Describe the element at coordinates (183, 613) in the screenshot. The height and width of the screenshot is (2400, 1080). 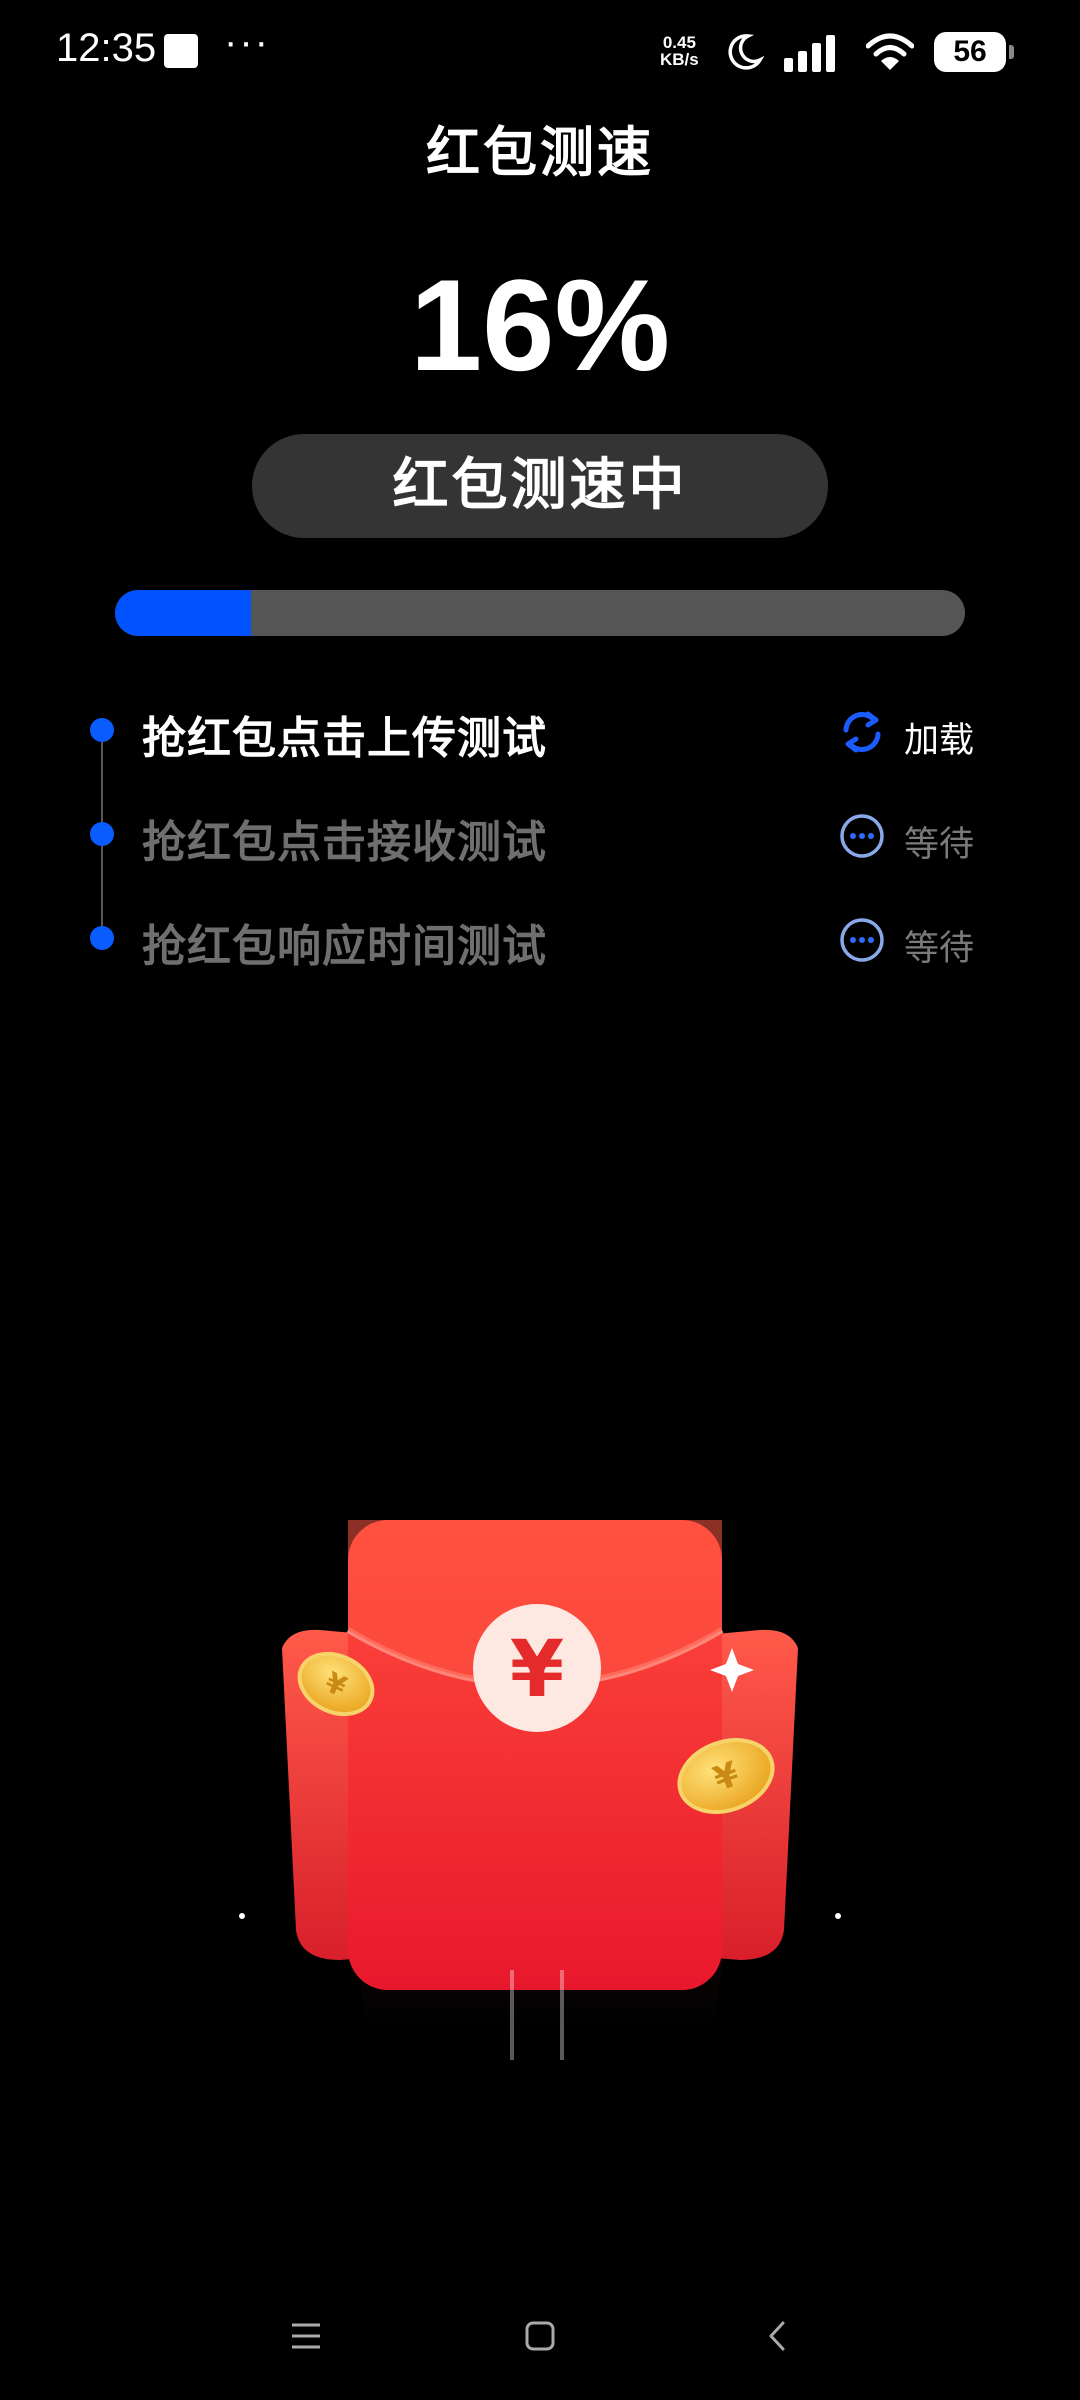
I see `progress-bar-fill` at that location.